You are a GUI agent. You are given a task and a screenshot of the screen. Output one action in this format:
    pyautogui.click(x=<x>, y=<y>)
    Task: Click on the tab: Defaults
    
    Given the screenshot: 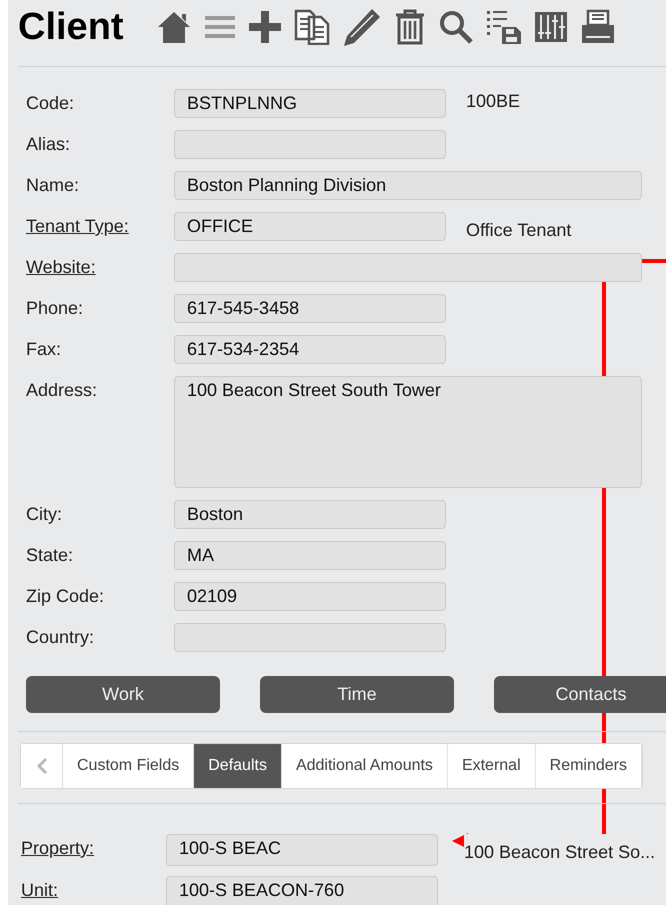 What is the action you would take?
    pyautogui.click(x=238, y=766)
    